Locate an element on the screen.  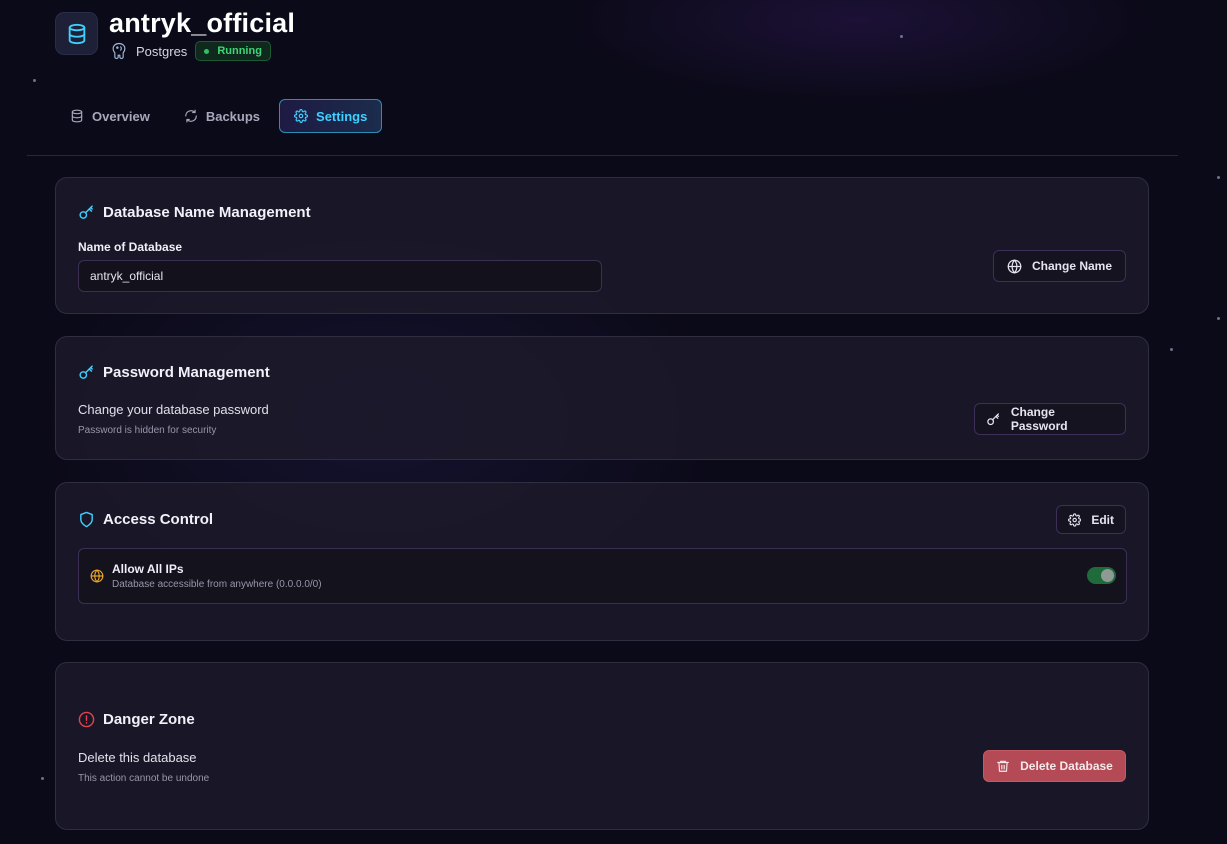
tab-label: Settings is located at coordinates (342, 116).